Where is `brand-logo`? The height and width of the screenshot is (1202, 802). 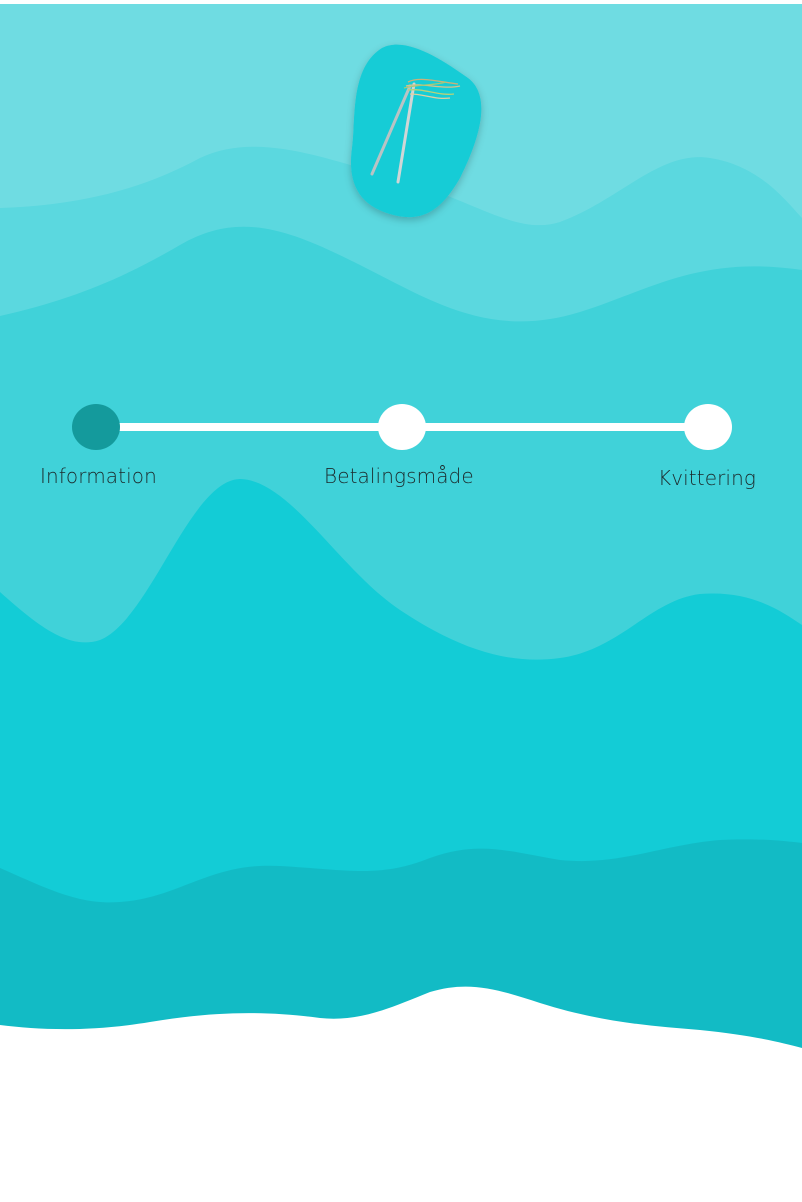 brand-logo is located at coordinates (415, 133).